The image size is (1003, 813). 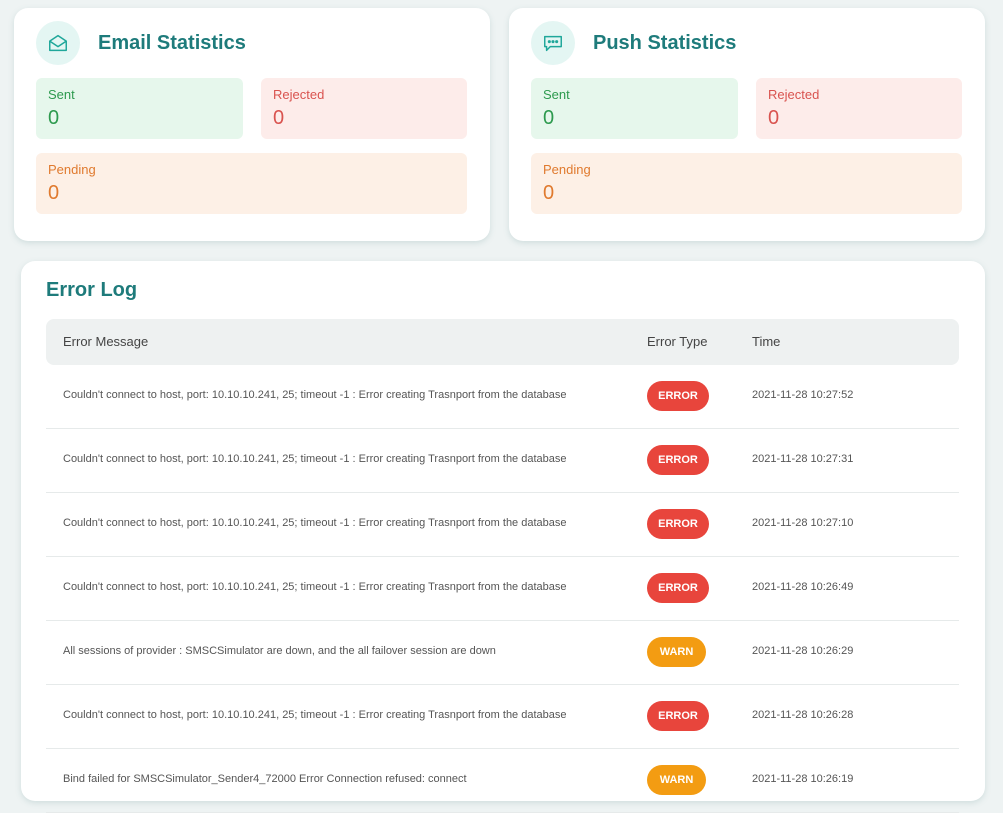 What do you see at coordinates (556, 94) in the screenshot?
I see `push-sent-label: Sent` at bounding box center [556, 94].